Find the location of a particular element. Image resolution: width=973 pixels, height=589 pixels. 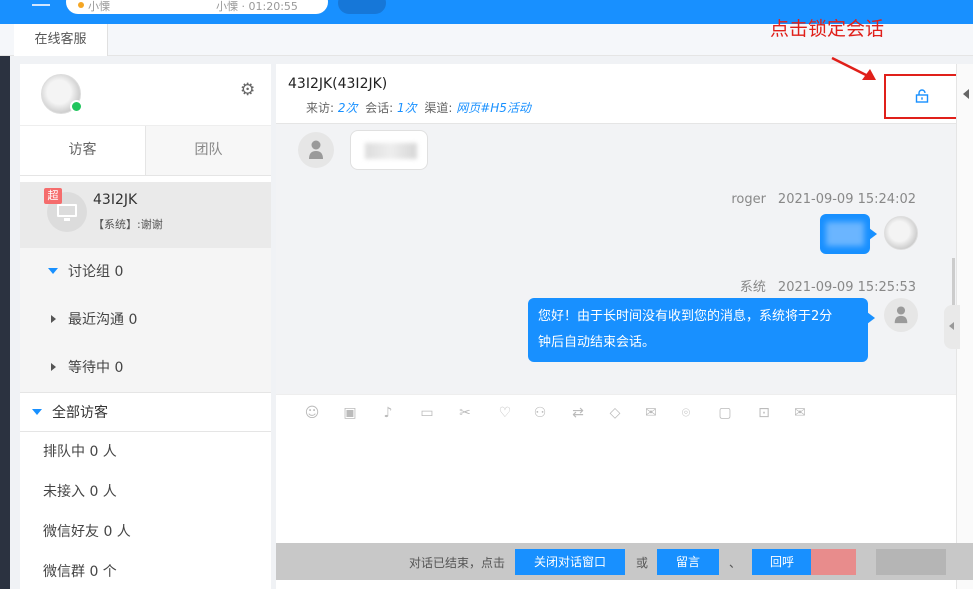

message-time: 2021-09-09 15:24:02 is located at coordinates (846, 199).